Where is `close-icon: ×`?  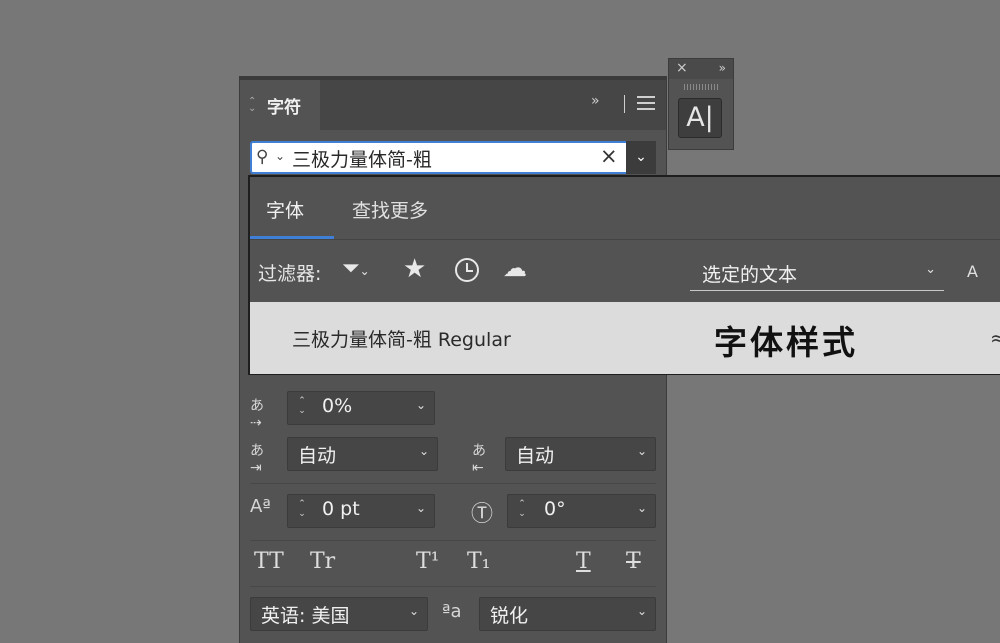
close-icon: × is located at coordinates (682, 68).